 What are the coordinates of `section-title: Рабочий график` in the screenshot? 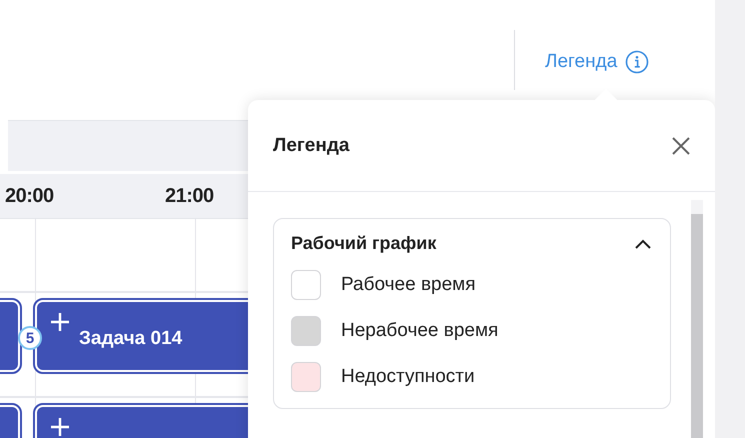 It's located at (363, 243).